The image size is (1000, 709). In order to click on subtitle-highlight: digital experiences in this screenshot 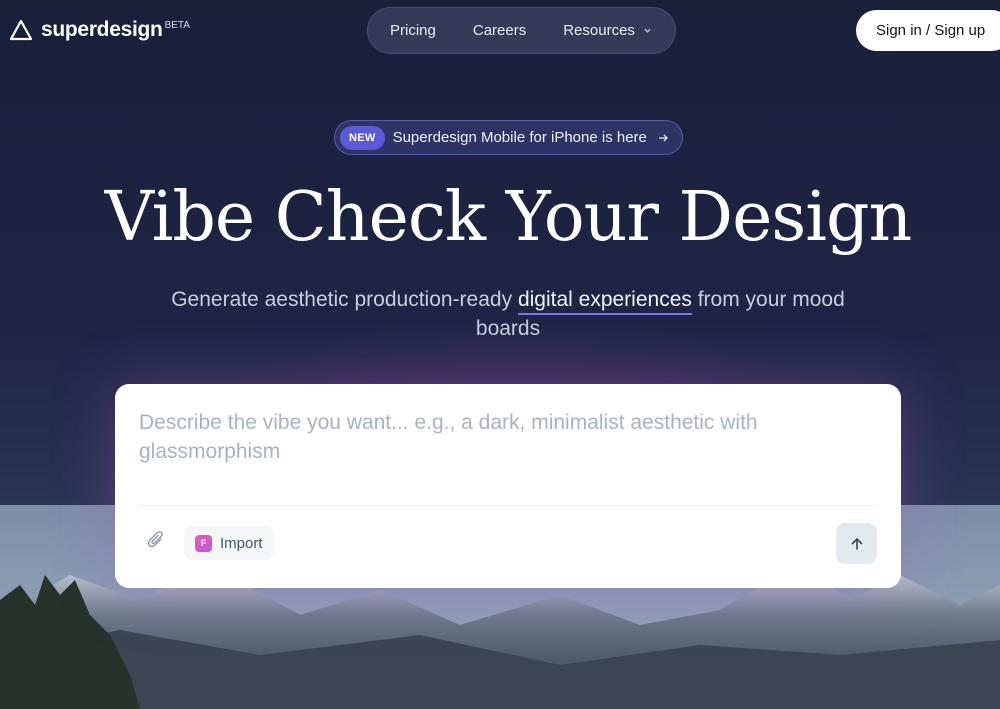, I will do `click(604, 301)`.